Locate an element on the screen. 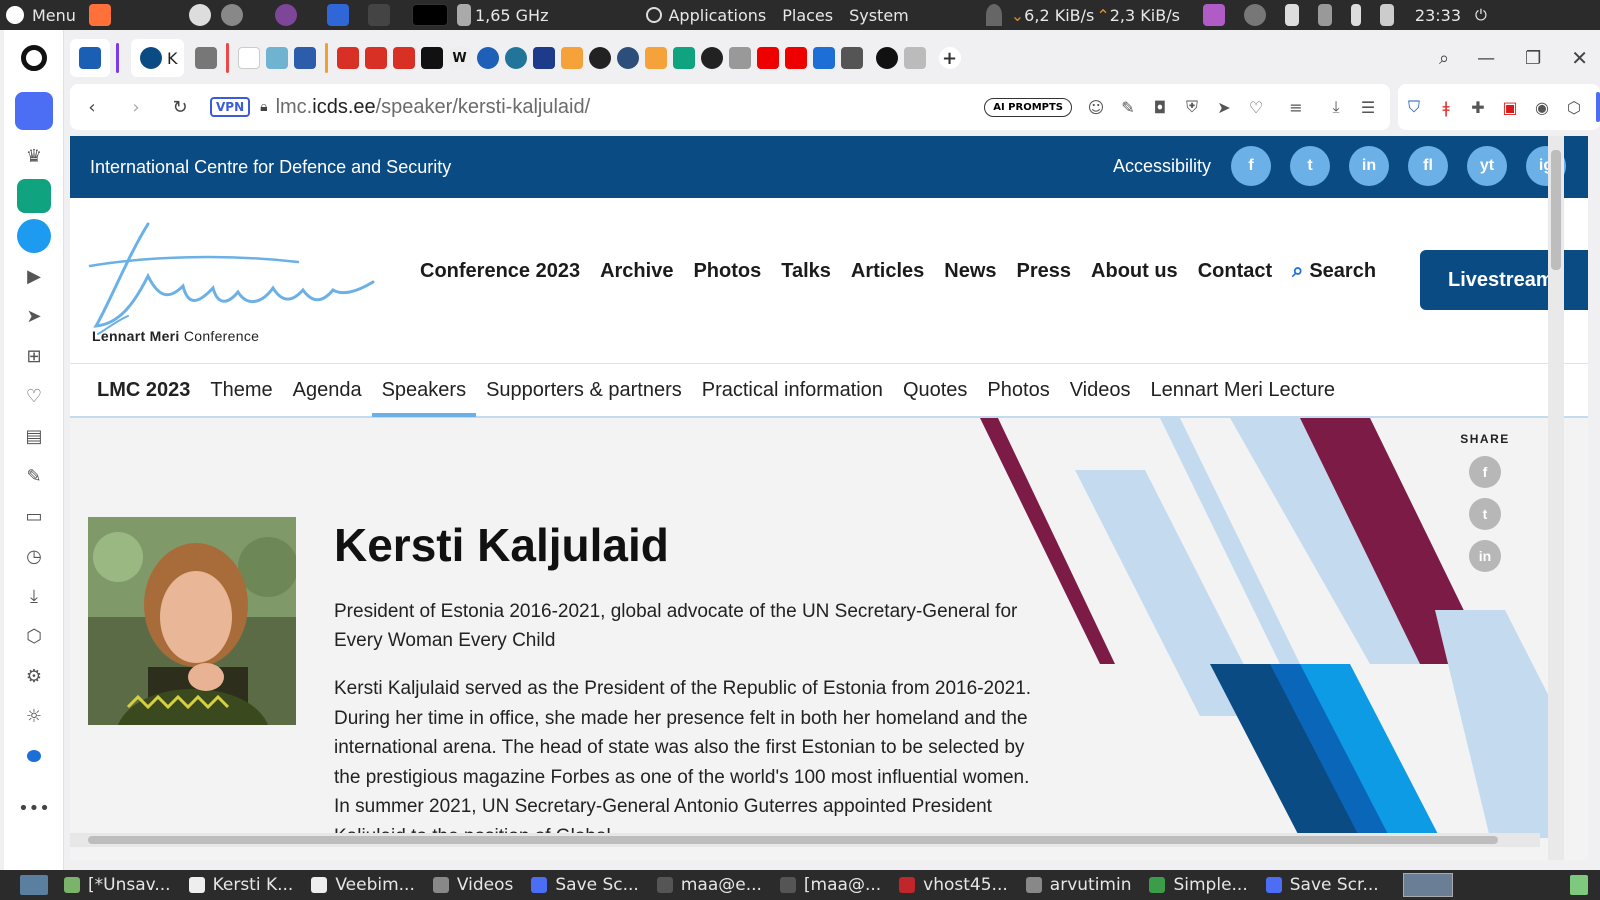 The image size is (1600, 900). places-menu: Places is located at coordinates (807, 15).